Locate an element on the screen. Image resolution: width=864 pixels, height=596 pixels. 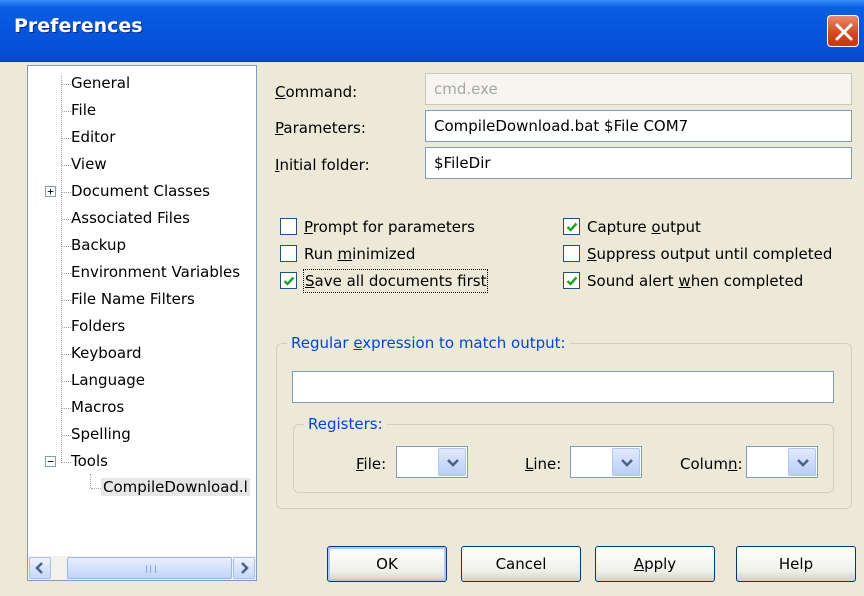
regex-group-caption: Regular expression to match output: is located at coordinates (428, 343).